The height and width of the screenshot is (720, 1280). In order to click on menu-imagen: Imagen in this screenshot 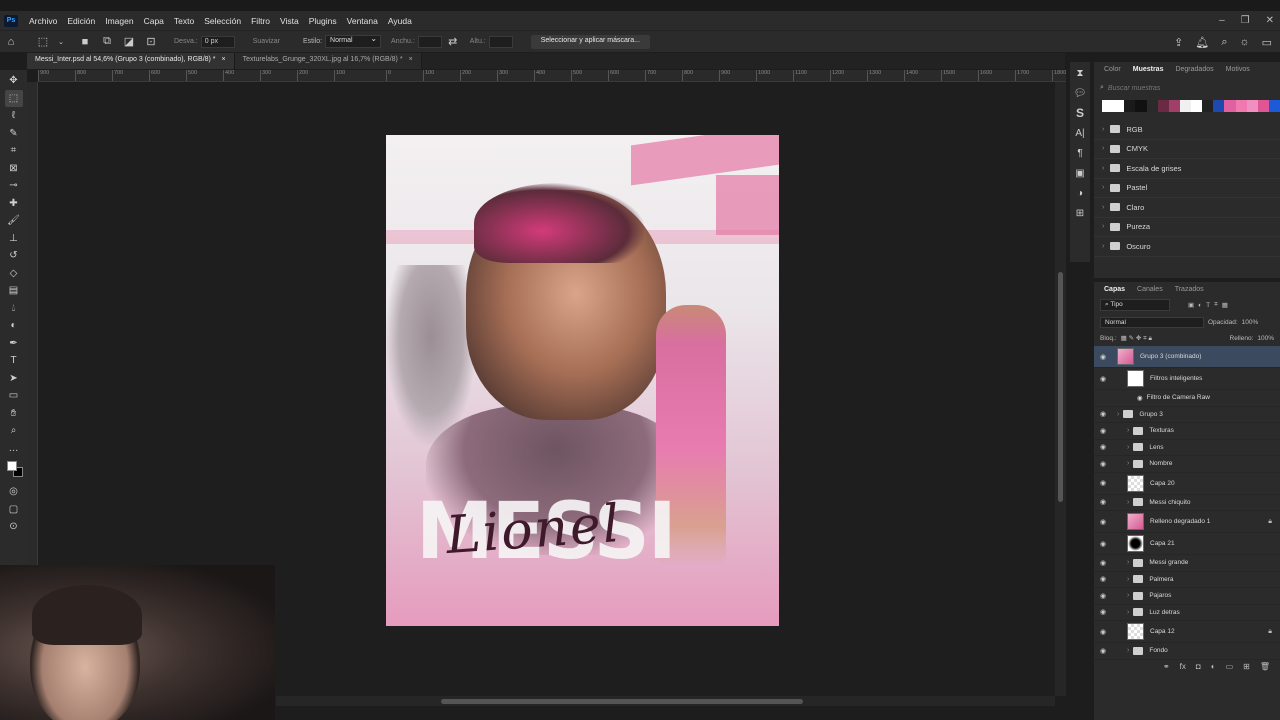, I will do `click(119, 21)`.